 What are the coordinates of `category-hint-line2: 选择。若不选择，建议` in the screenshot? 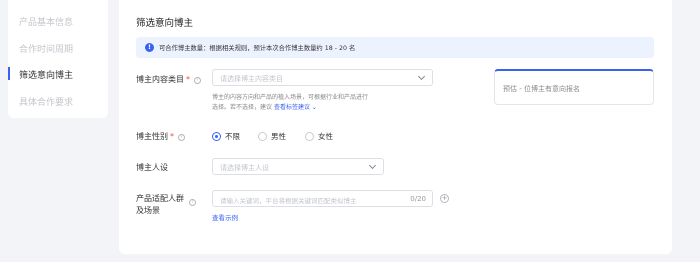 It's located at (242, 107).